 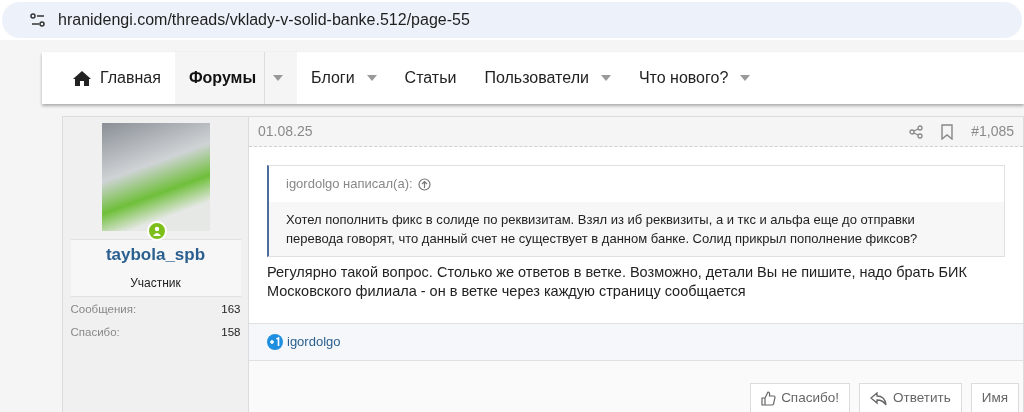 What do you see at coordinates (916, 131) in the screenshot?
I see `share-icon` at bounding box center [916, 131].